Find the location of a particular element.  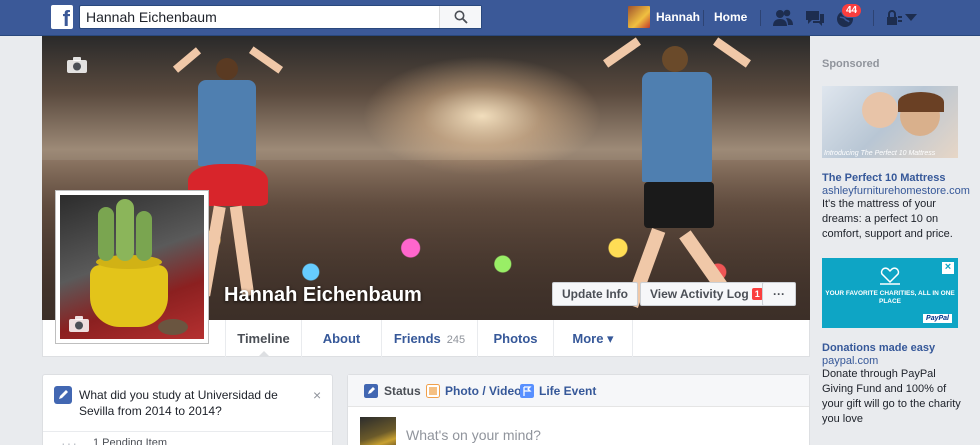

tab-label: About is located at coordinates (341, 338).